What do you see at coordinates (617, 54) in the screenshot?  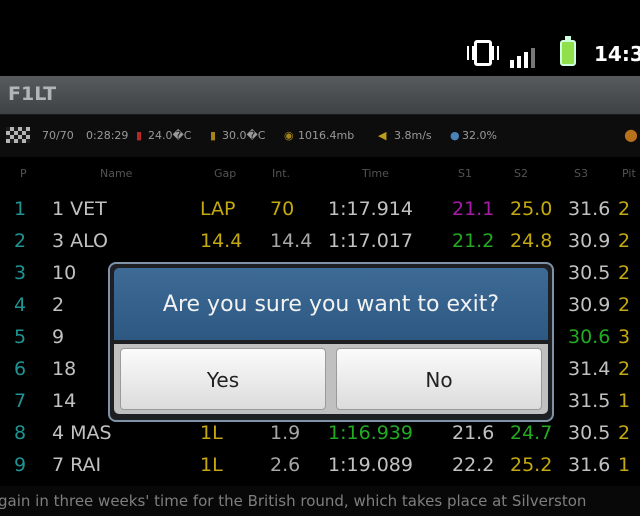 I see `status-time: 14:31` at bounding box center [617, 54].